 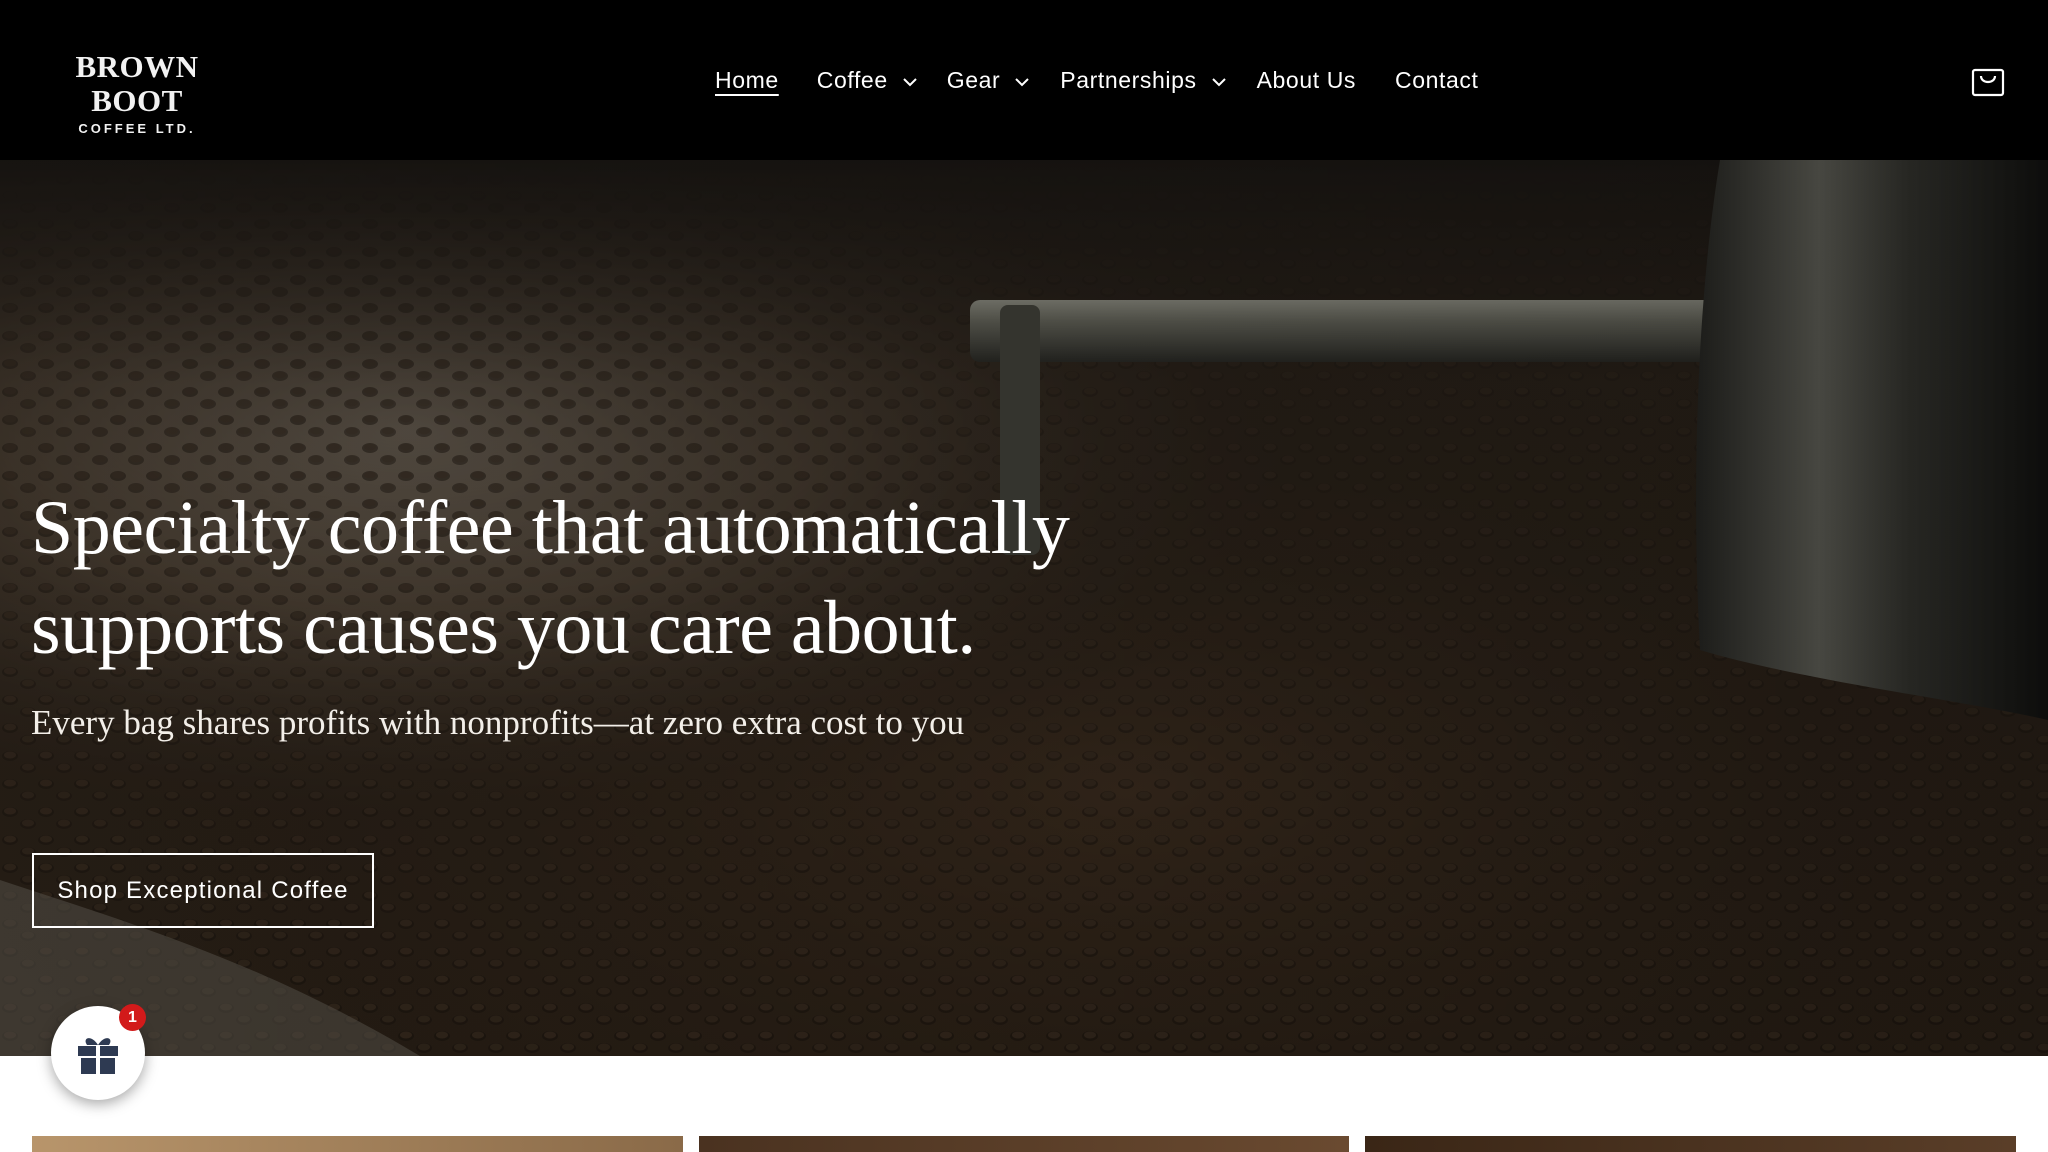 What do you see at coordinates (1128, 79) in the screenshot?
I see `nav-label-partnerships: Partnerships` at bounding box center [1128, 79].